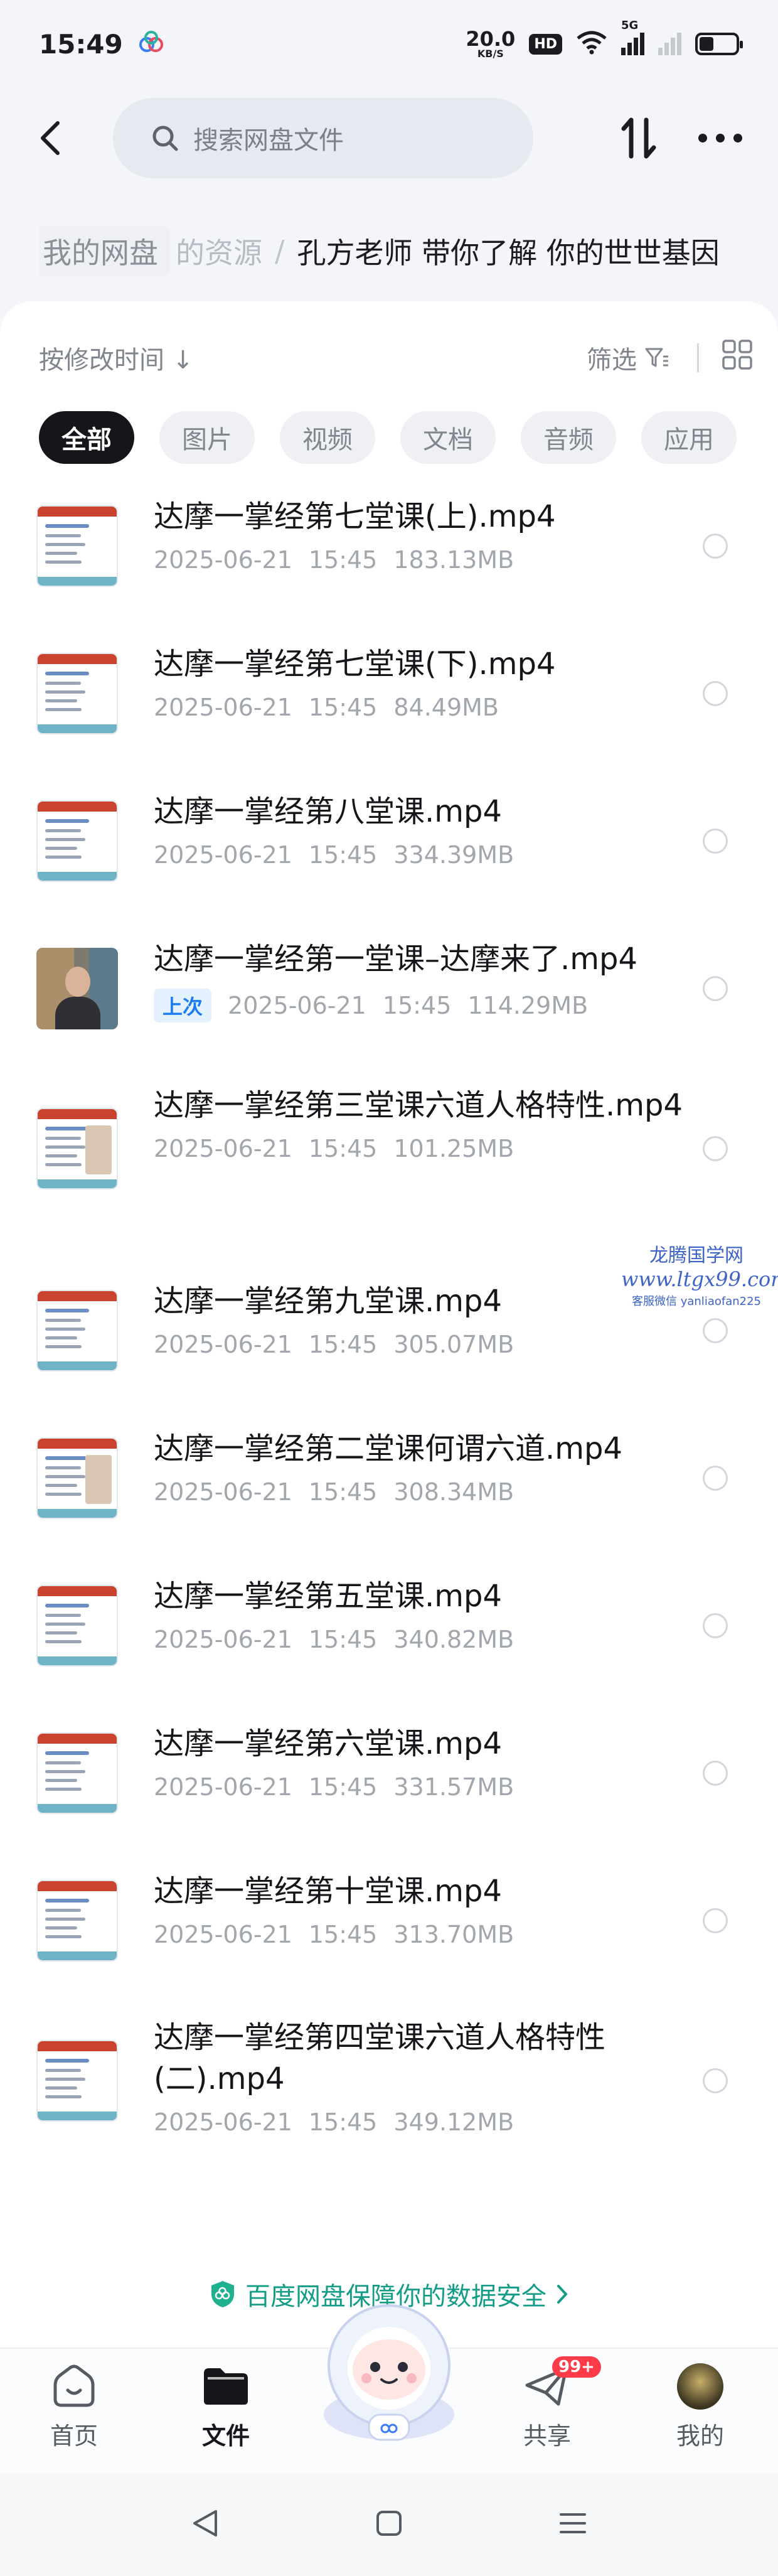  I want to click on chip-audio: 音频, so click(568, 437).